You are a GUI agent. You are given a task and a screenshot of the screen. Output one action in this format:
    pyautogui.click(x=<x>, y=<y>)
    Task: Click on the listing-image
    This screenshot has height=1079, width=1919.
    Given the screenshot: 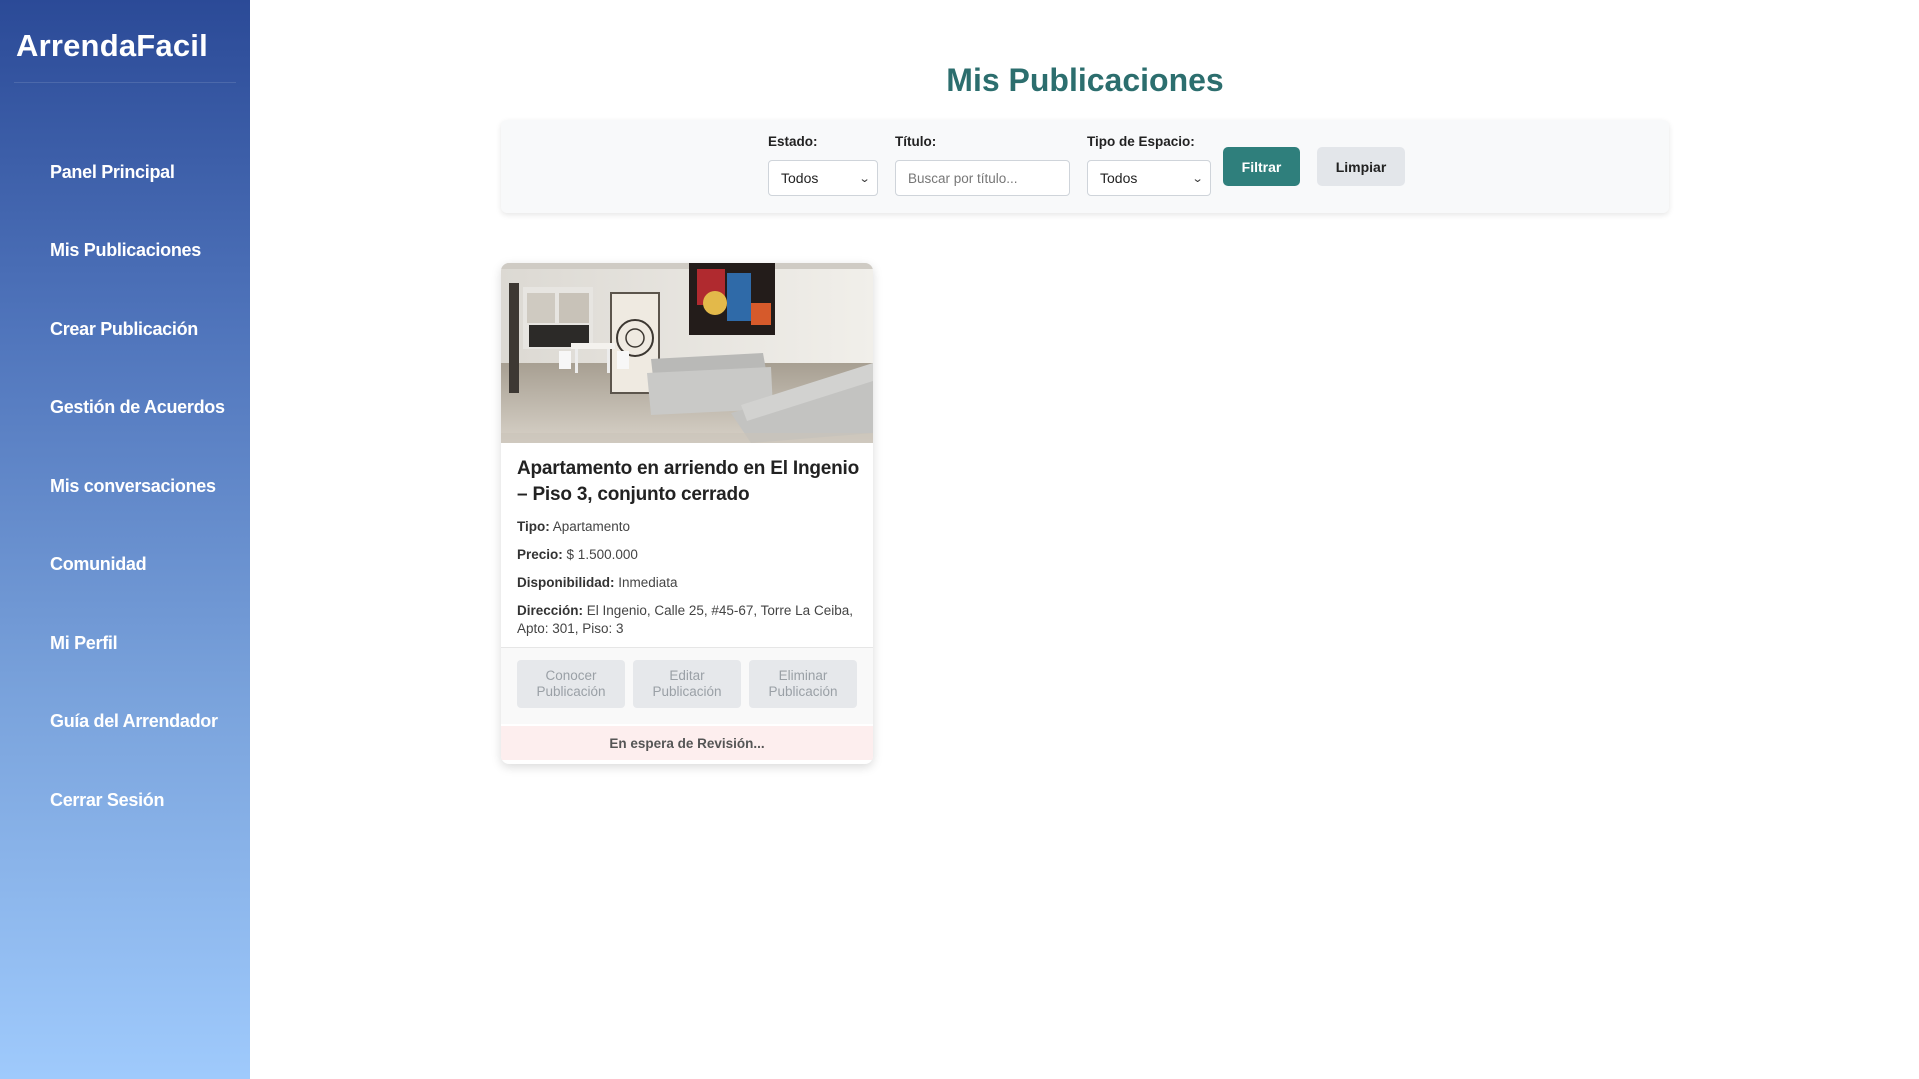 What is the action you would take?
    pyautogui.click(x=687, y=353)
    